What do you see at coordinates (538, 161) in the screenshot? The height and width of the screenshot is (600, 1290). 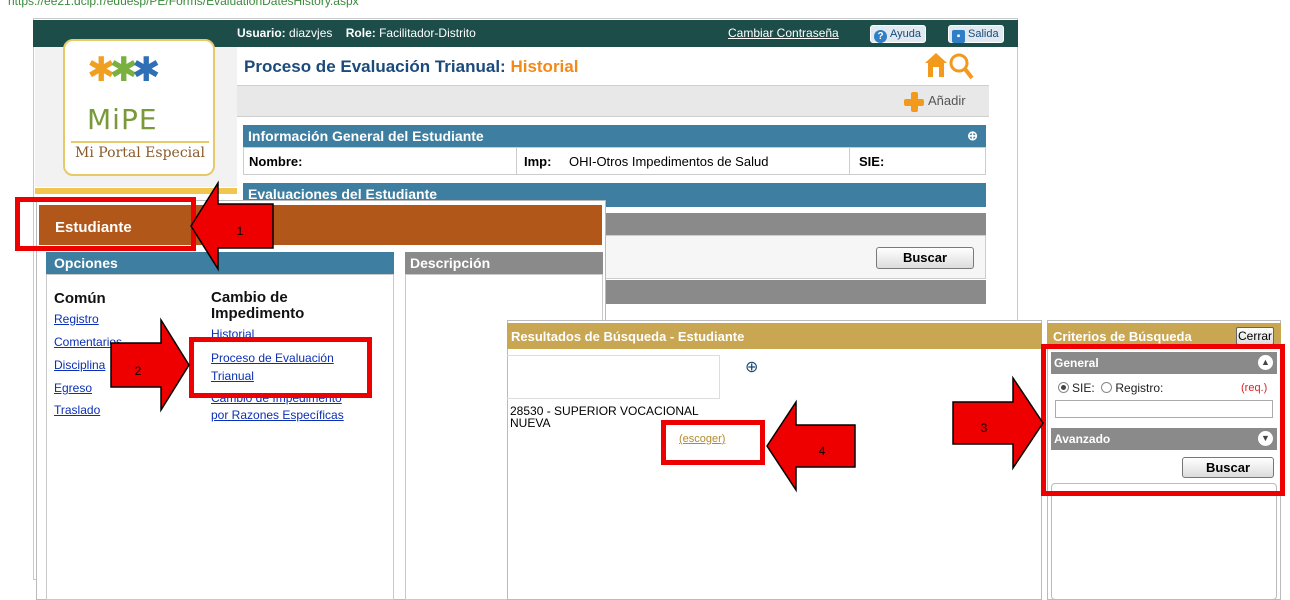 I see `imp-label: Imp:` at bounding box center [538, 161].